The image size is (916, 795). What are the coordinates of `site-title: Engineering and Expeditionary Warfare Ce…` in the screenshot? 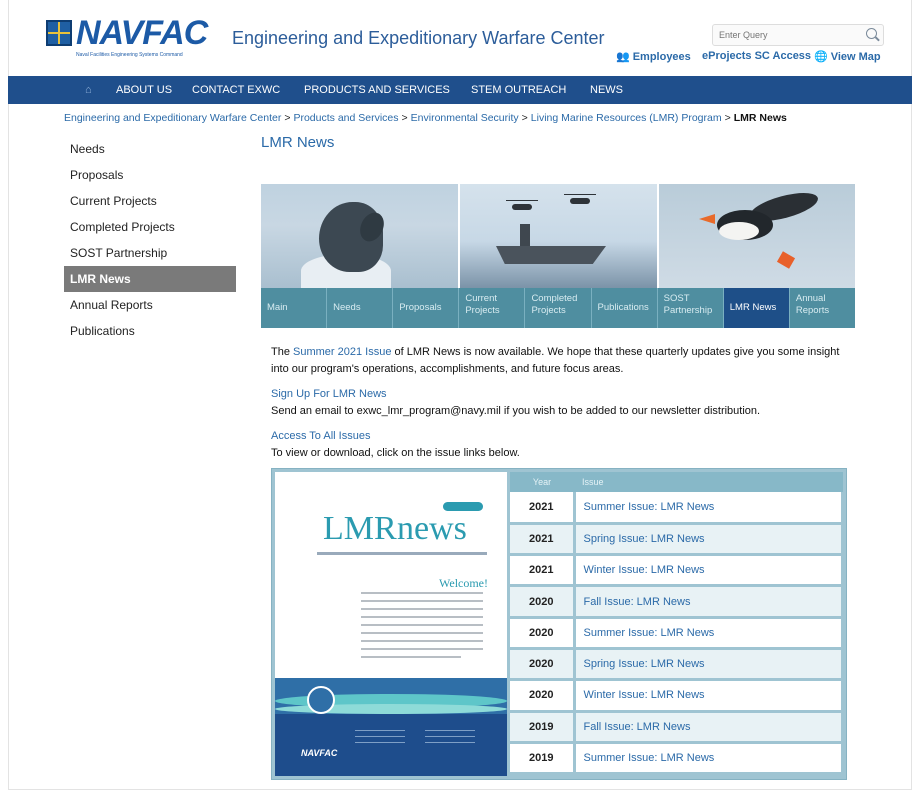 It's located at (418, 38).